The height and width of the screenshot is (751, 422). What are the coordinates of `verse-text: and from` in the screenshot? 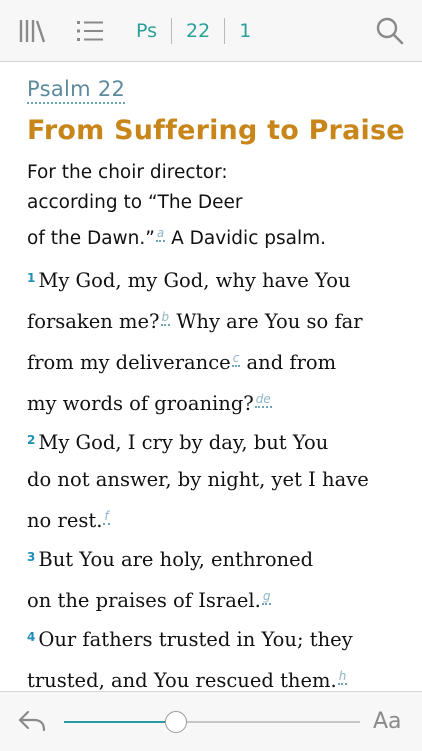 It's located at (288, 362).